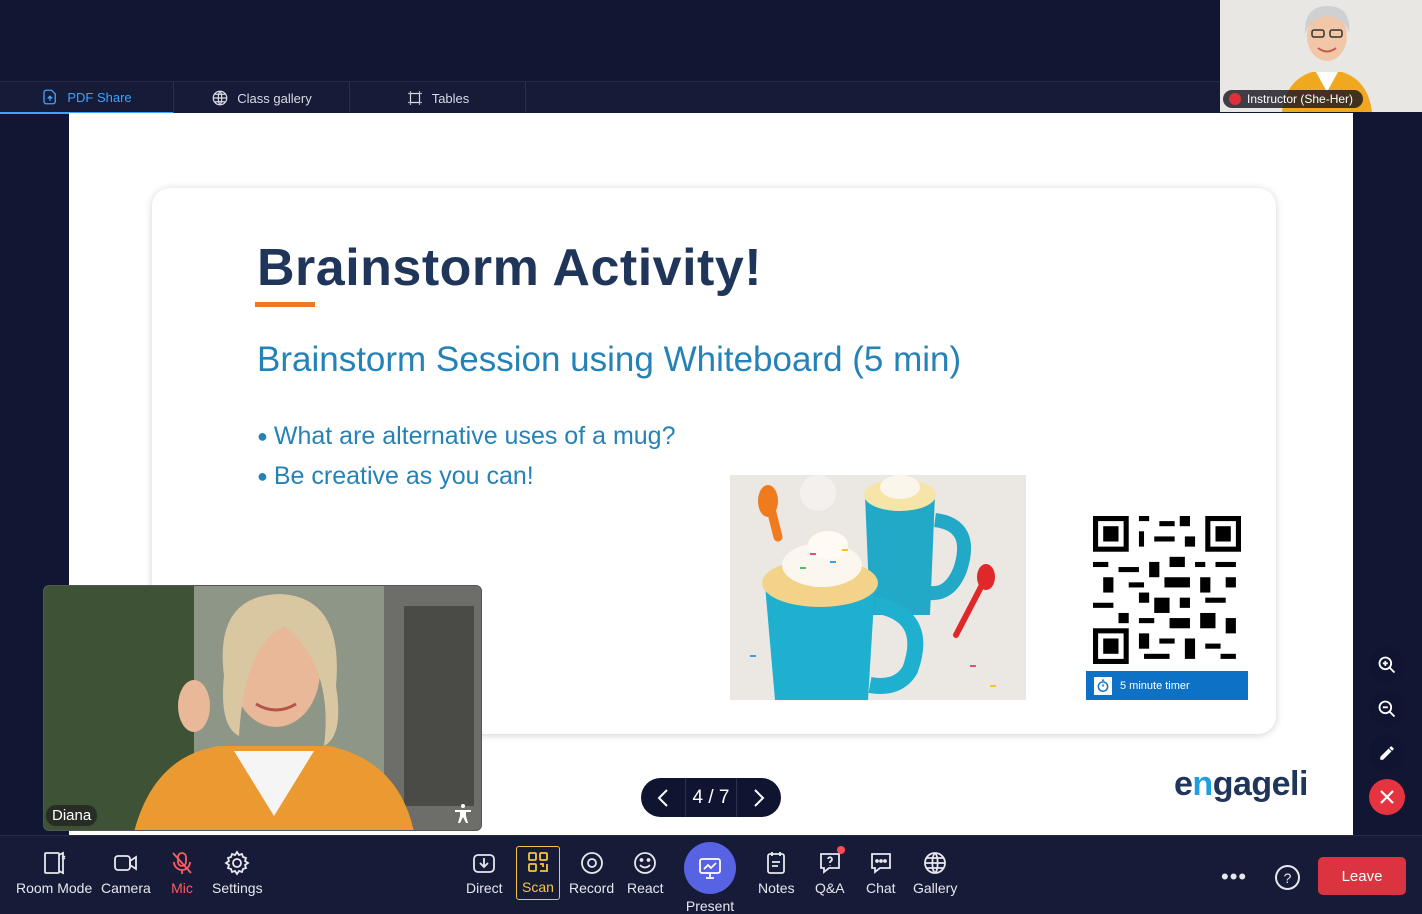 The height and width of the screenshot is (914, 1422). I want to click on timer-label: 5 minute timer, so click(1155, 685).